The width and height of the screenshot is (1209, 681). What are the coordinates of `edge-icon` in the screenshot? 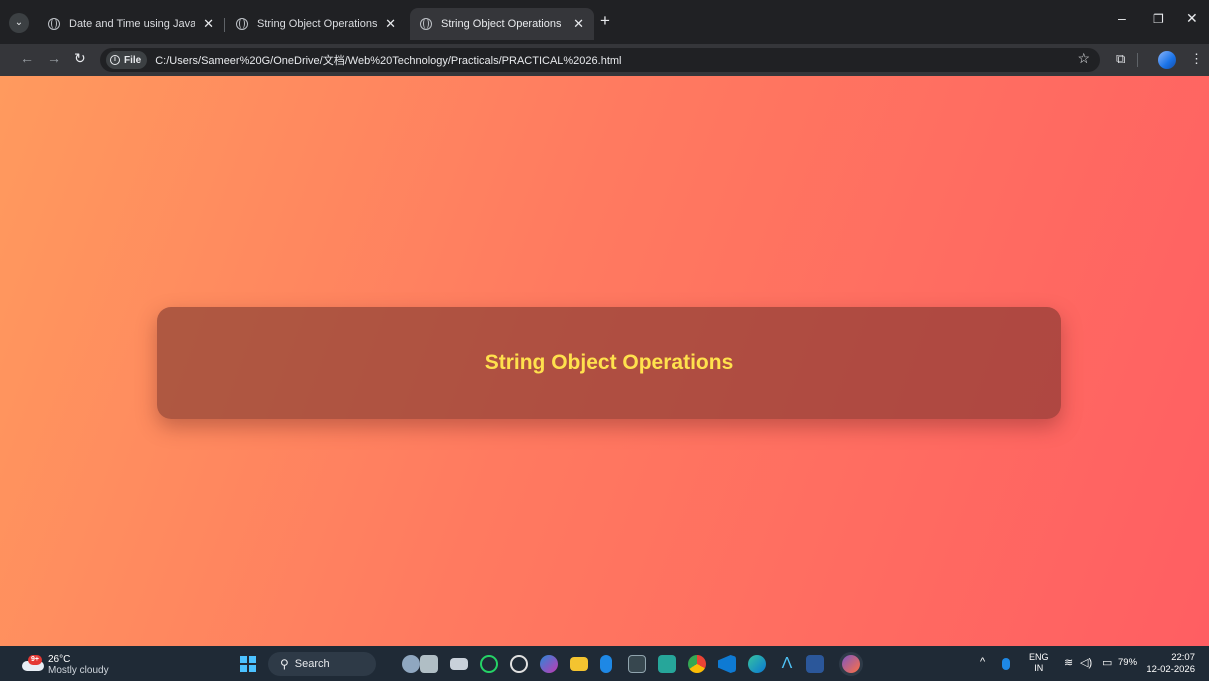 It's located at (757, 664).